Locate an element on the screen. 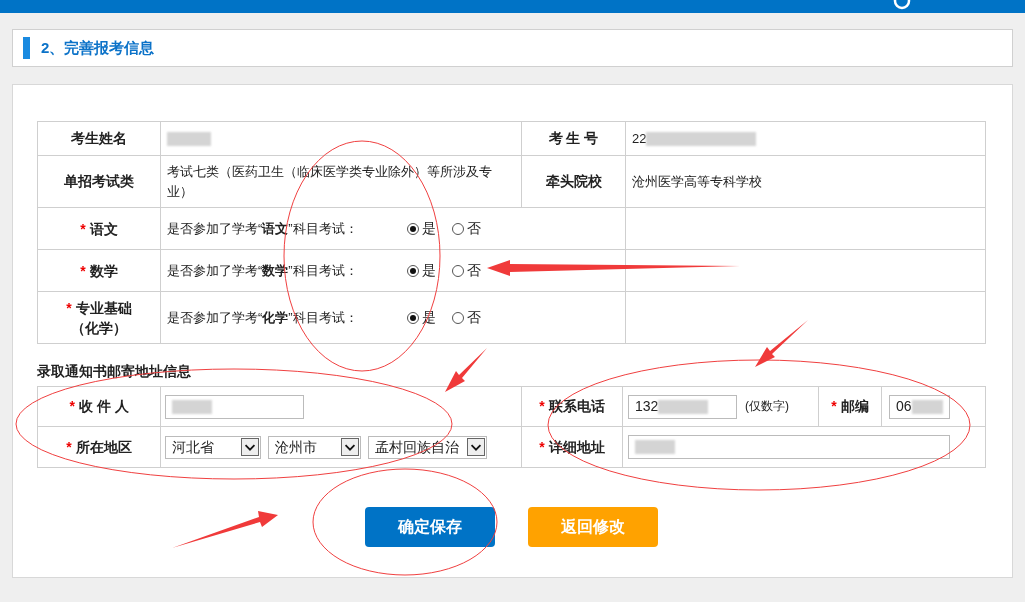 The width and height of the screenshot is (1025, 602). field-label: 牵头院校 is located at coordinates (573, 181).